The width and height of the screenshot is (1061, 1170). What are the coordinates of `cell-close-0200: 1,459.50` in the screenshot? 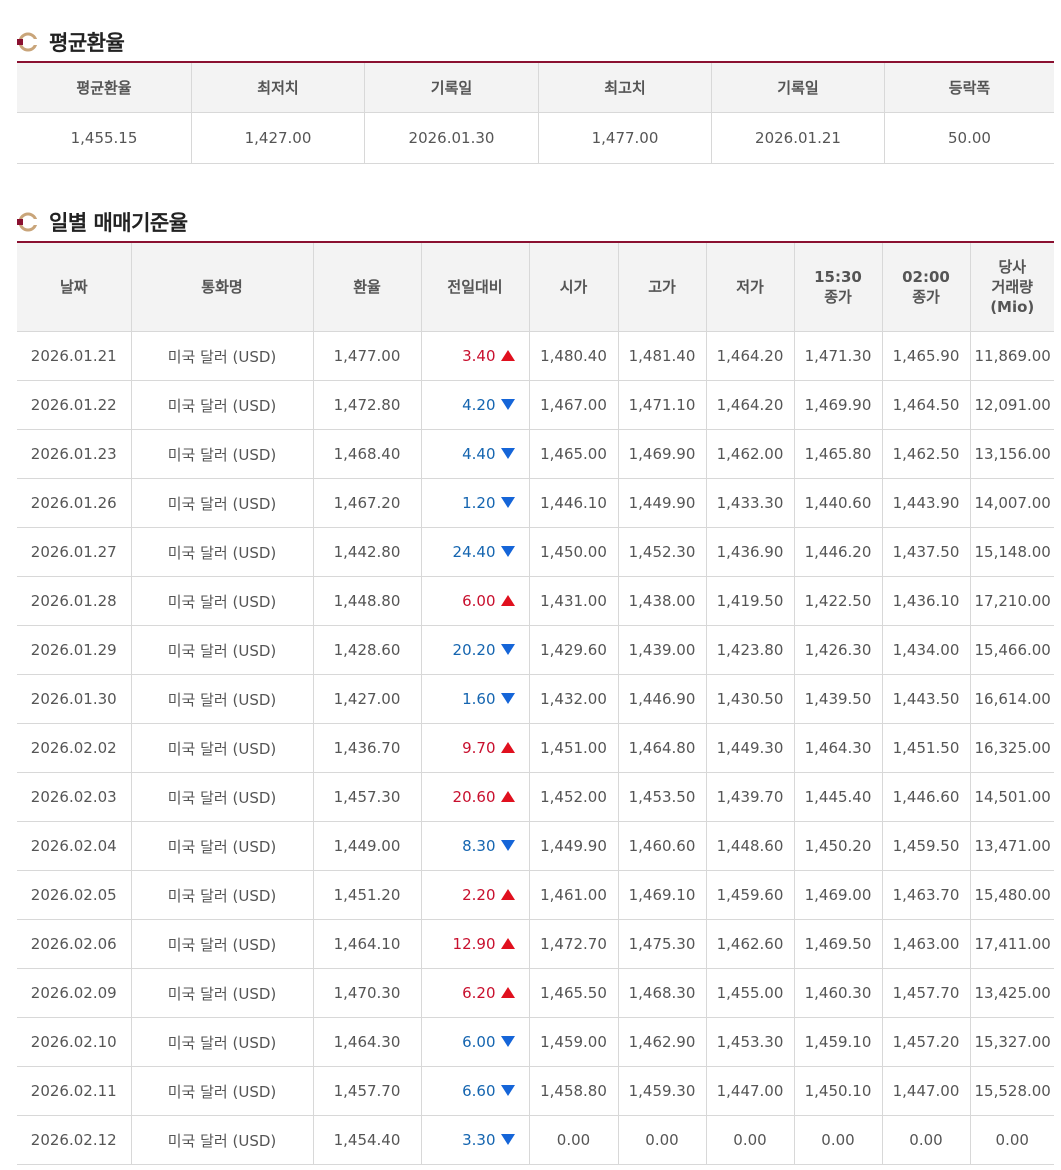 It's located at (926, 846).